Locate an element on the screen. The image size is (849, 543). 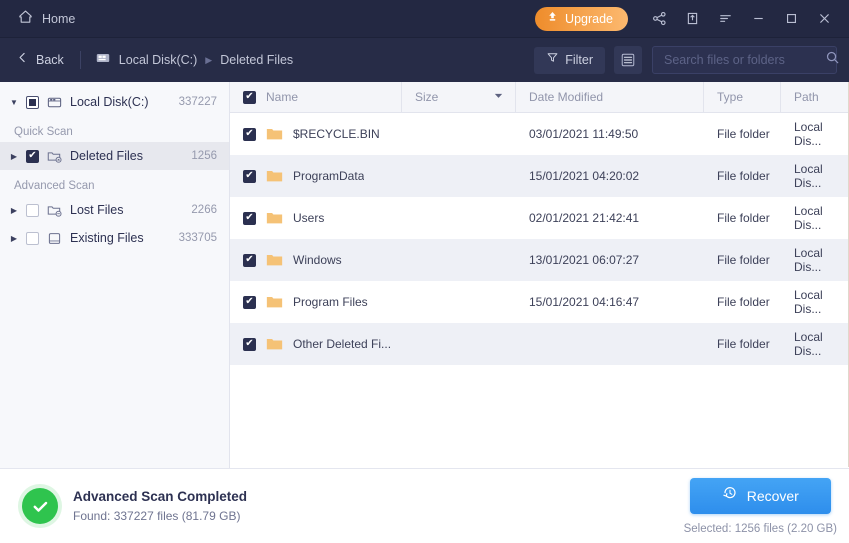
share-icon is located at coordinates (659, 19).